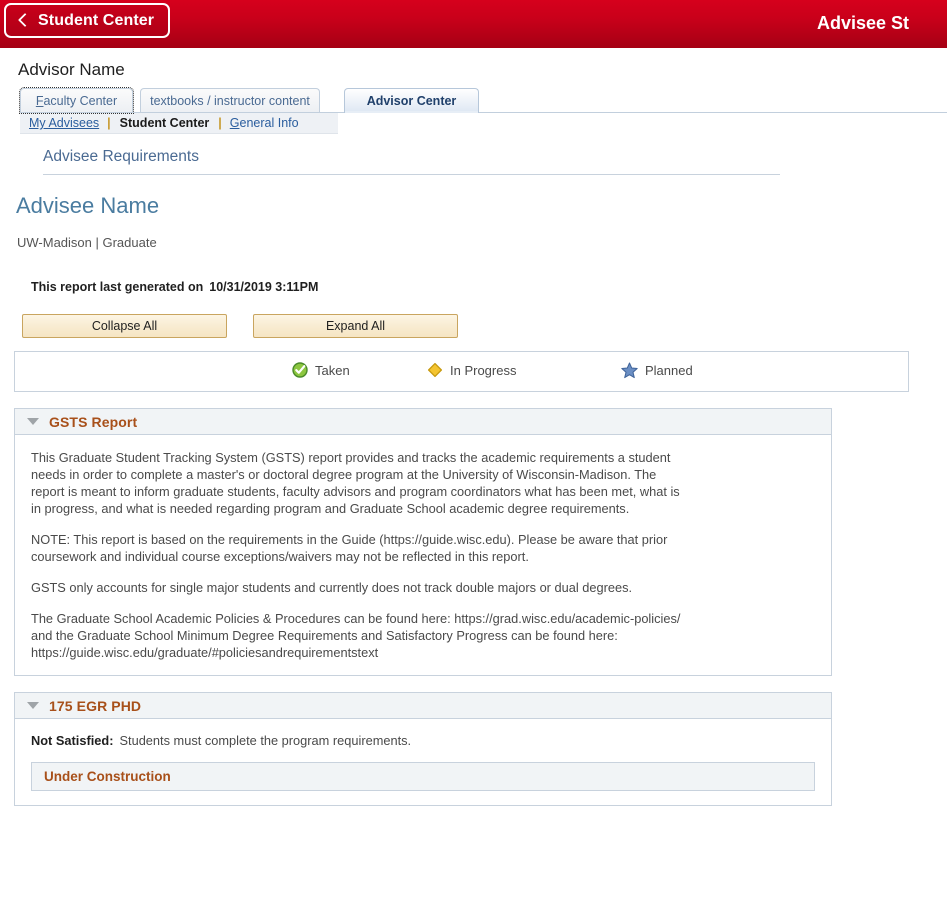 Image resolution: width=947 pixels, height=919 pixels. What do you see at coordinates (93, 421) in the screenshot?
I see `section-gsts-report-title: GSTS Report` at bounding box center [93, 421].